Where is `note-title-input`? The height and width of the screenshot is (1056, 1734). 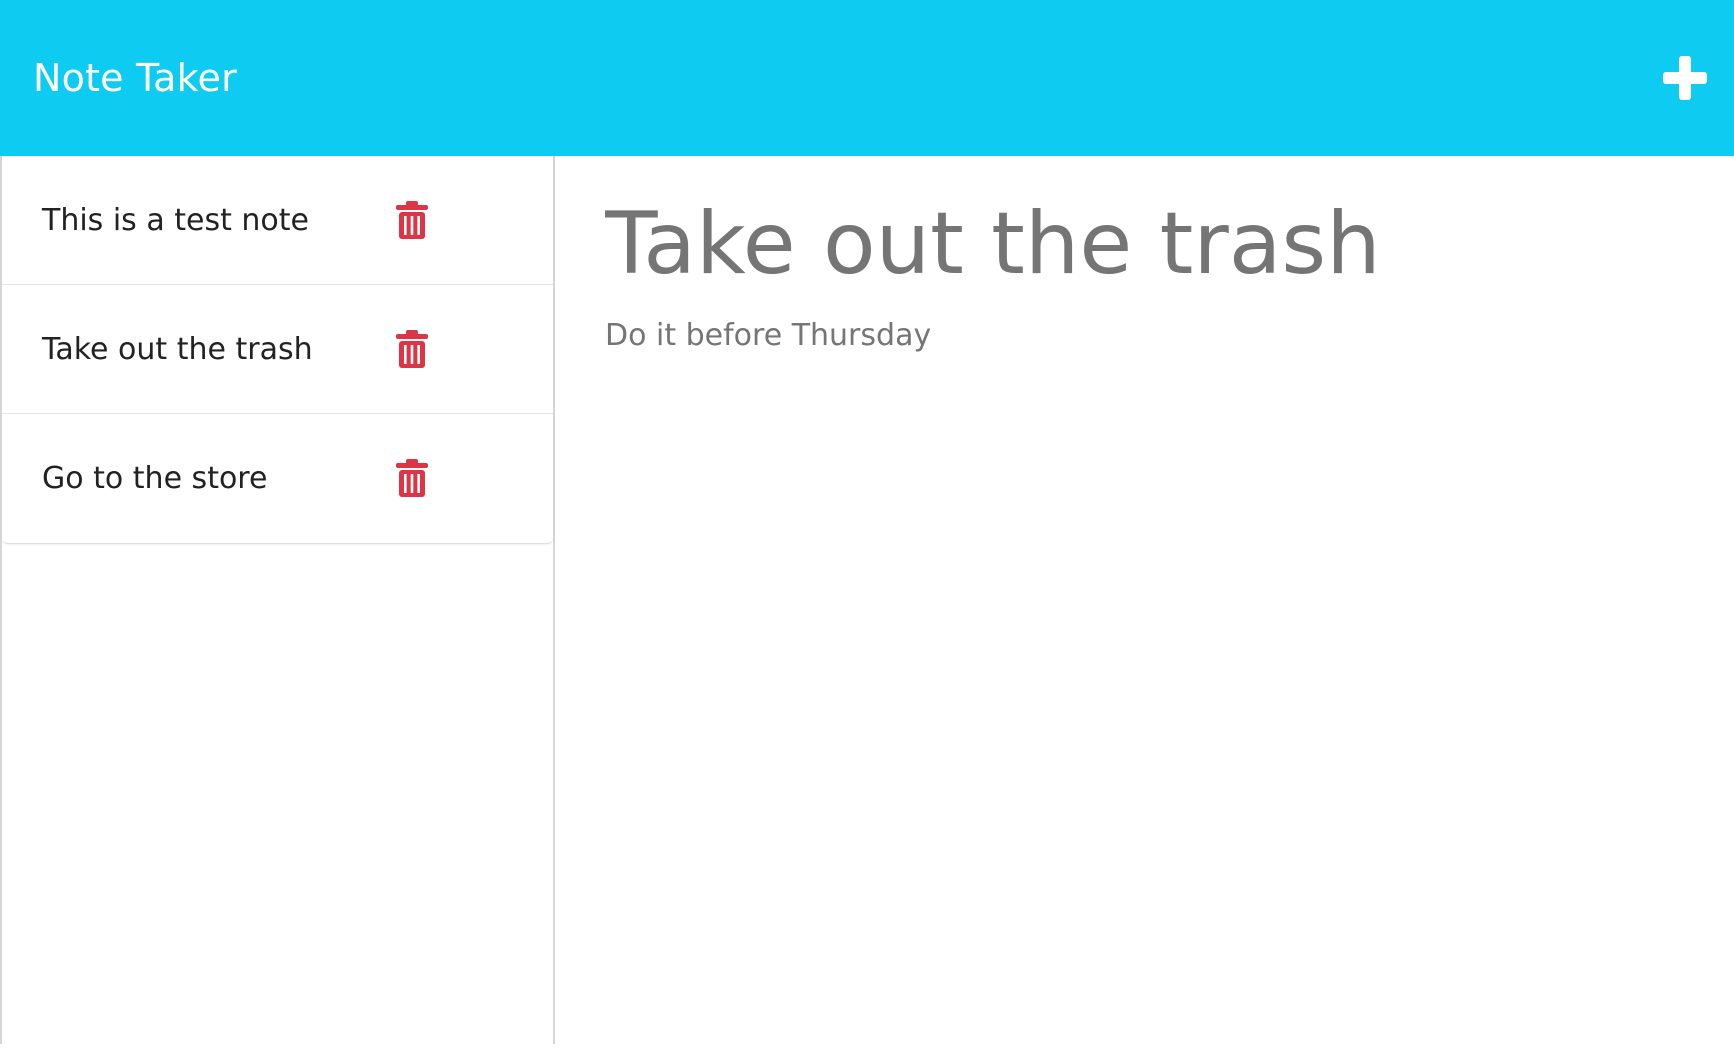 note-title-input is located at coordinates (1155, 244).